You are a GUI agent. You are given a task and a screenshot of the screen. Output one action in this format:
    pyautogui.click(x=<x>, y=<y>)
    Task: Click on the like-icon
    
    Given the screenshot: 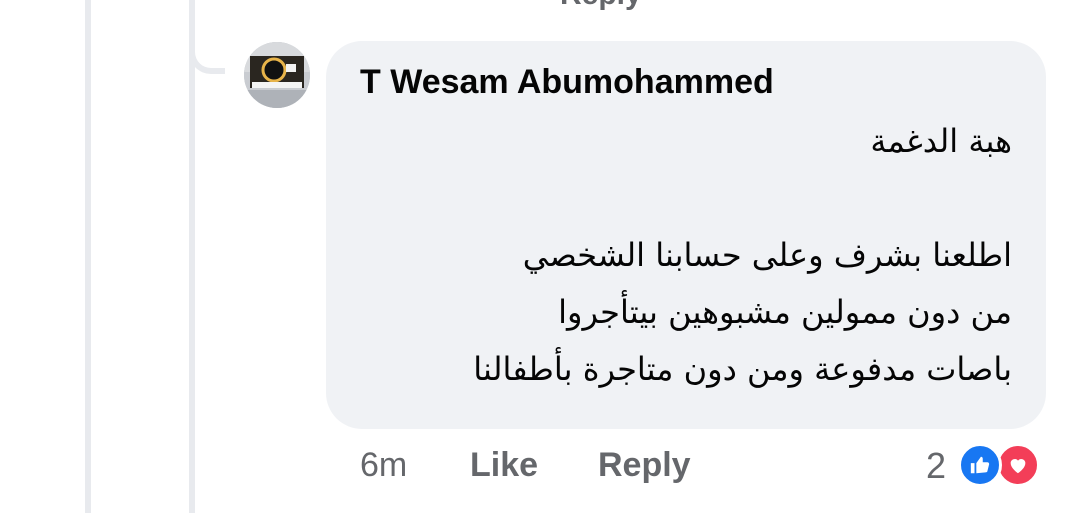 What is the action you would take?
    pyautogui.click(x=980, y=465)
    